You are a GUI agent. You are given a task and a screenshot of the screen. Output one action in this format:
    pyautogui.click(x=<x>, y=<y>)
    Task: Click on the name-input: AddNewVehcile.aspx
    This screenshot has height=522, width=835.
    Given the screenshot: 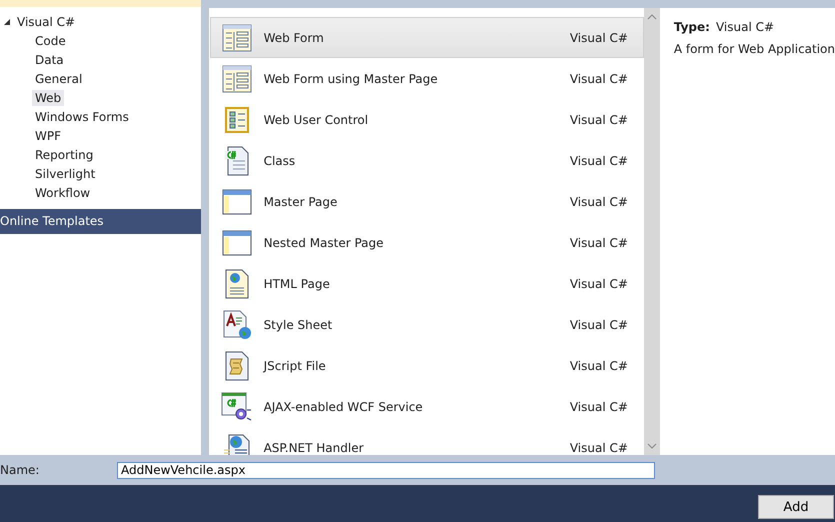 What is the action you would take?
    pyautogui.click(x=386, y=470)
    